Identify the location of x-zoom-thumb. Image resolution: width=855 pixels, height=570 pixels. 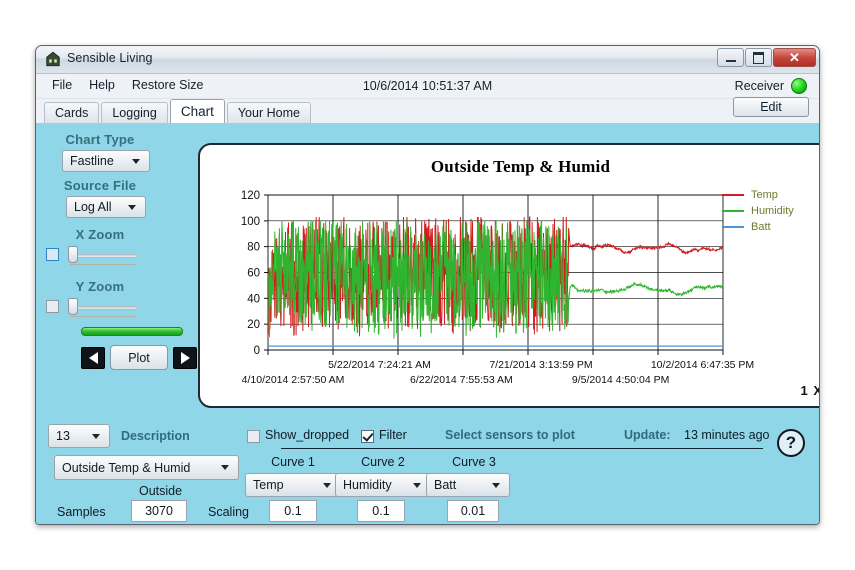
(73, 254).